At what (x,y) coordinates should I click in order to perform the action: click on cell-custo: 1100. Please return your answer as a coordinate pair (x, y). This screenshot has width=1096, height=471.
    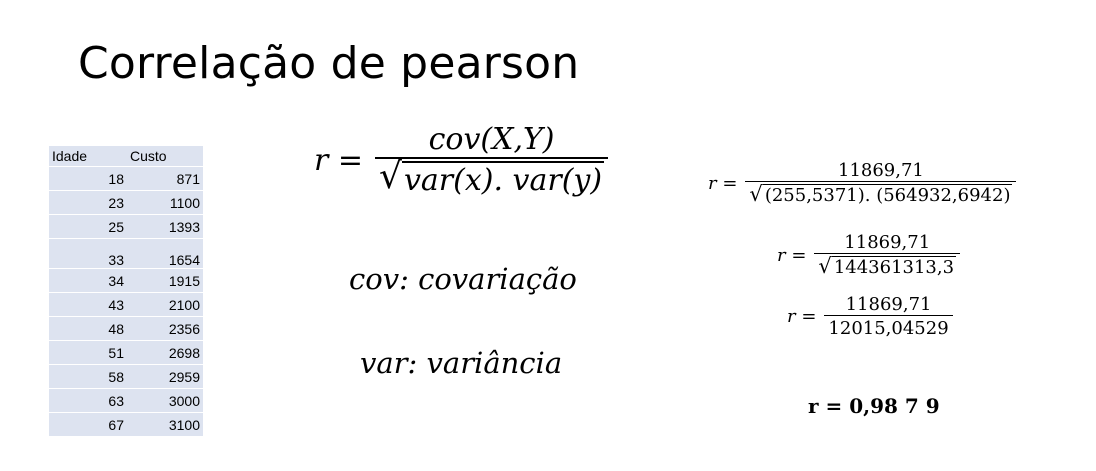
    Looking at the image, I should click on (165, 202).